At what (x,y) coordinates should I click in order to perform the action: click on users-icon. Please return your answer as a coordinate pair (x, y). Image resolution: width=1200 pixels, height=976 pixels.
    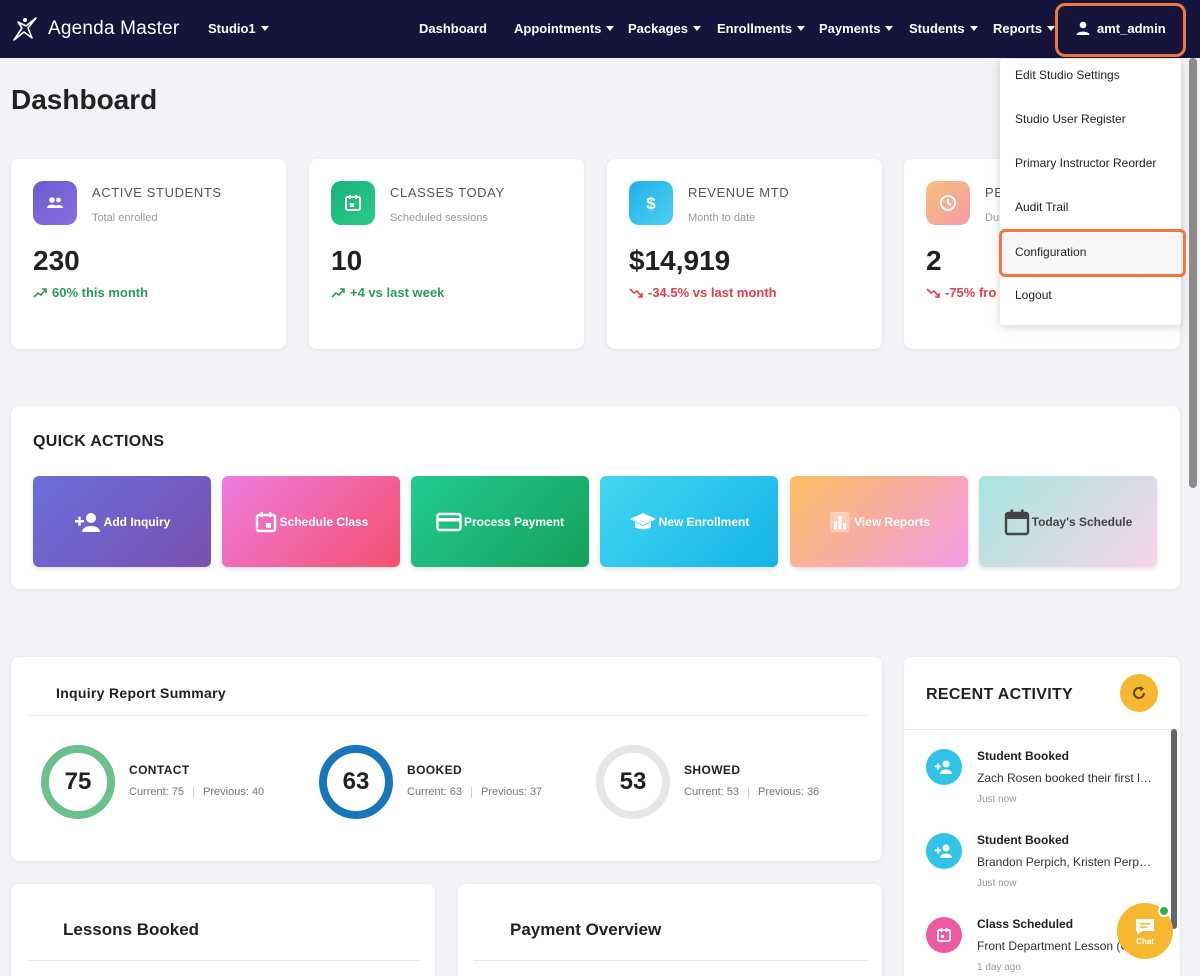
    Looking at the image, I should click on (55, 202).